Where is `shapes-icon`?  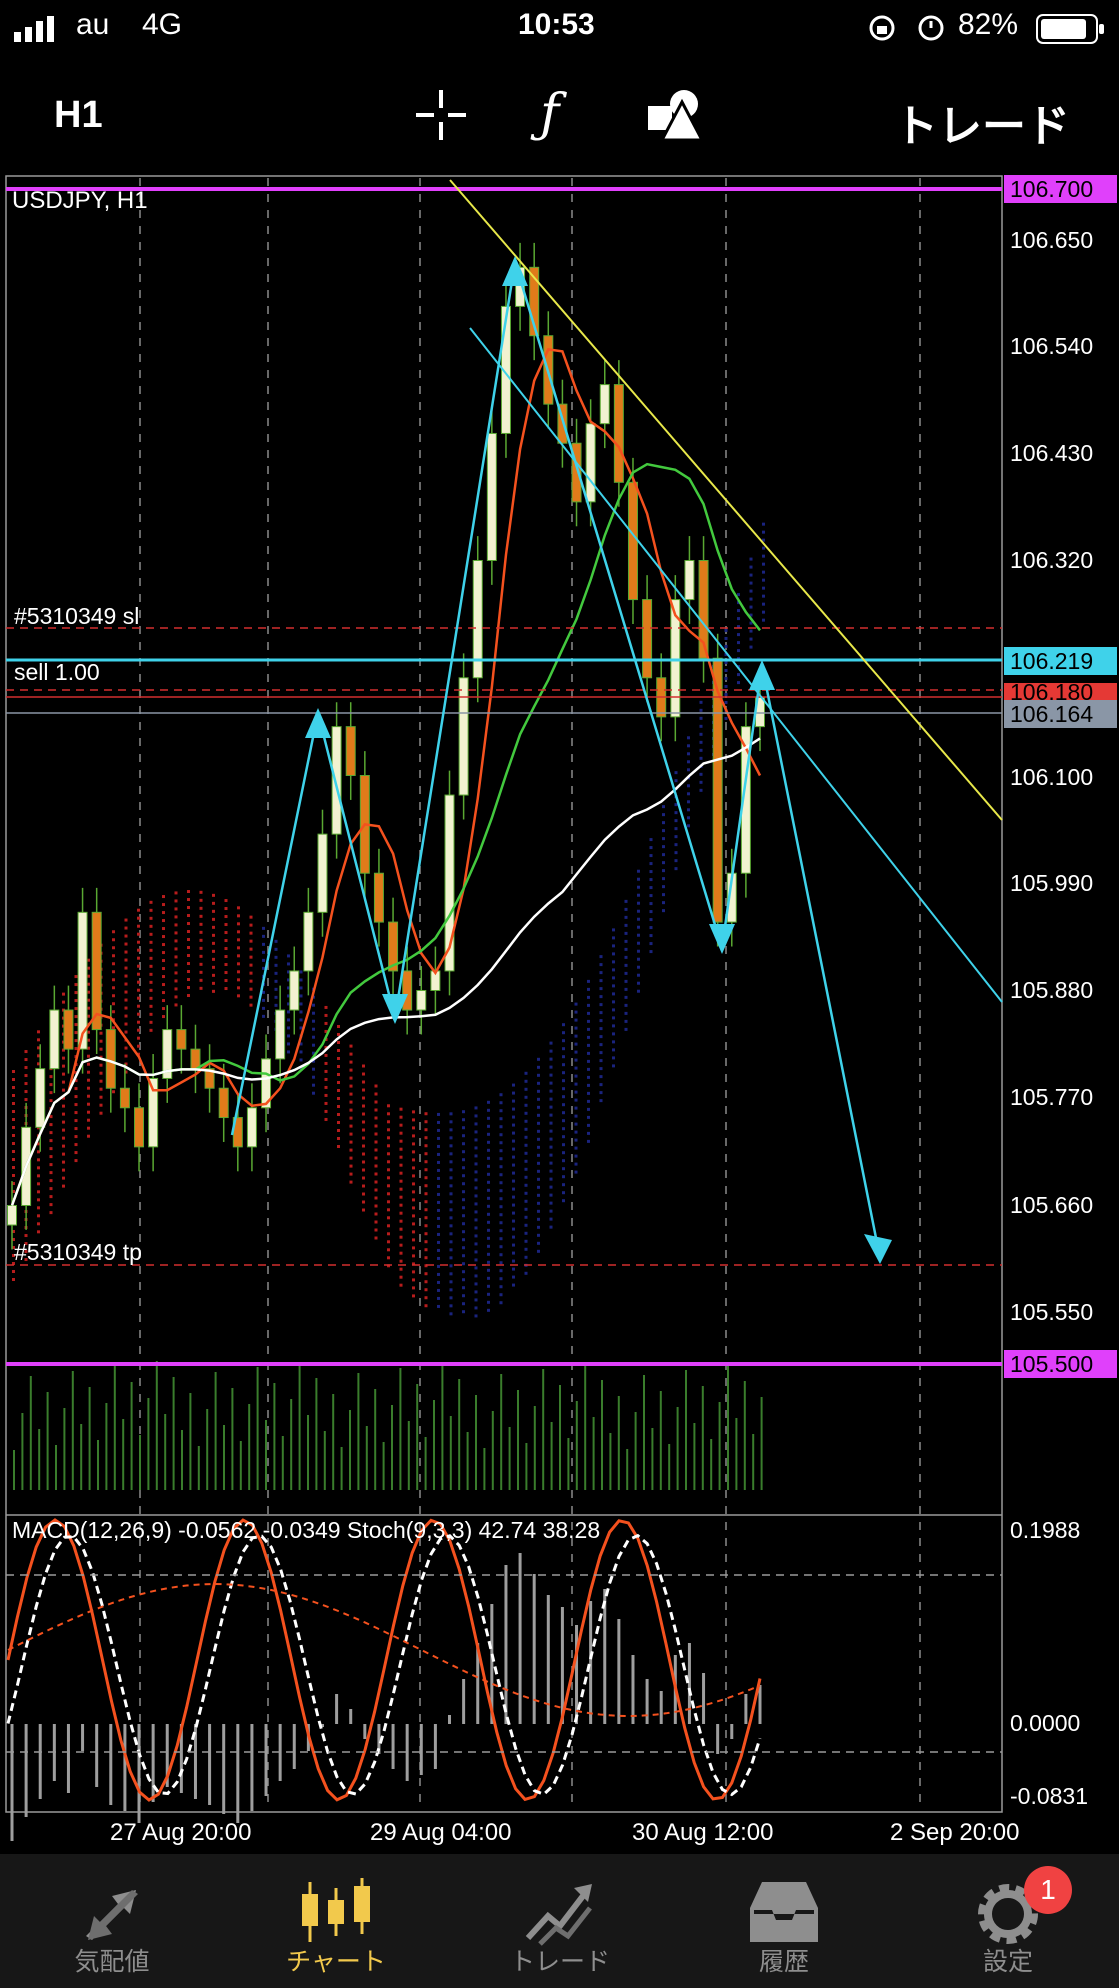
shapes-icon is located at coordinates (675, 114).